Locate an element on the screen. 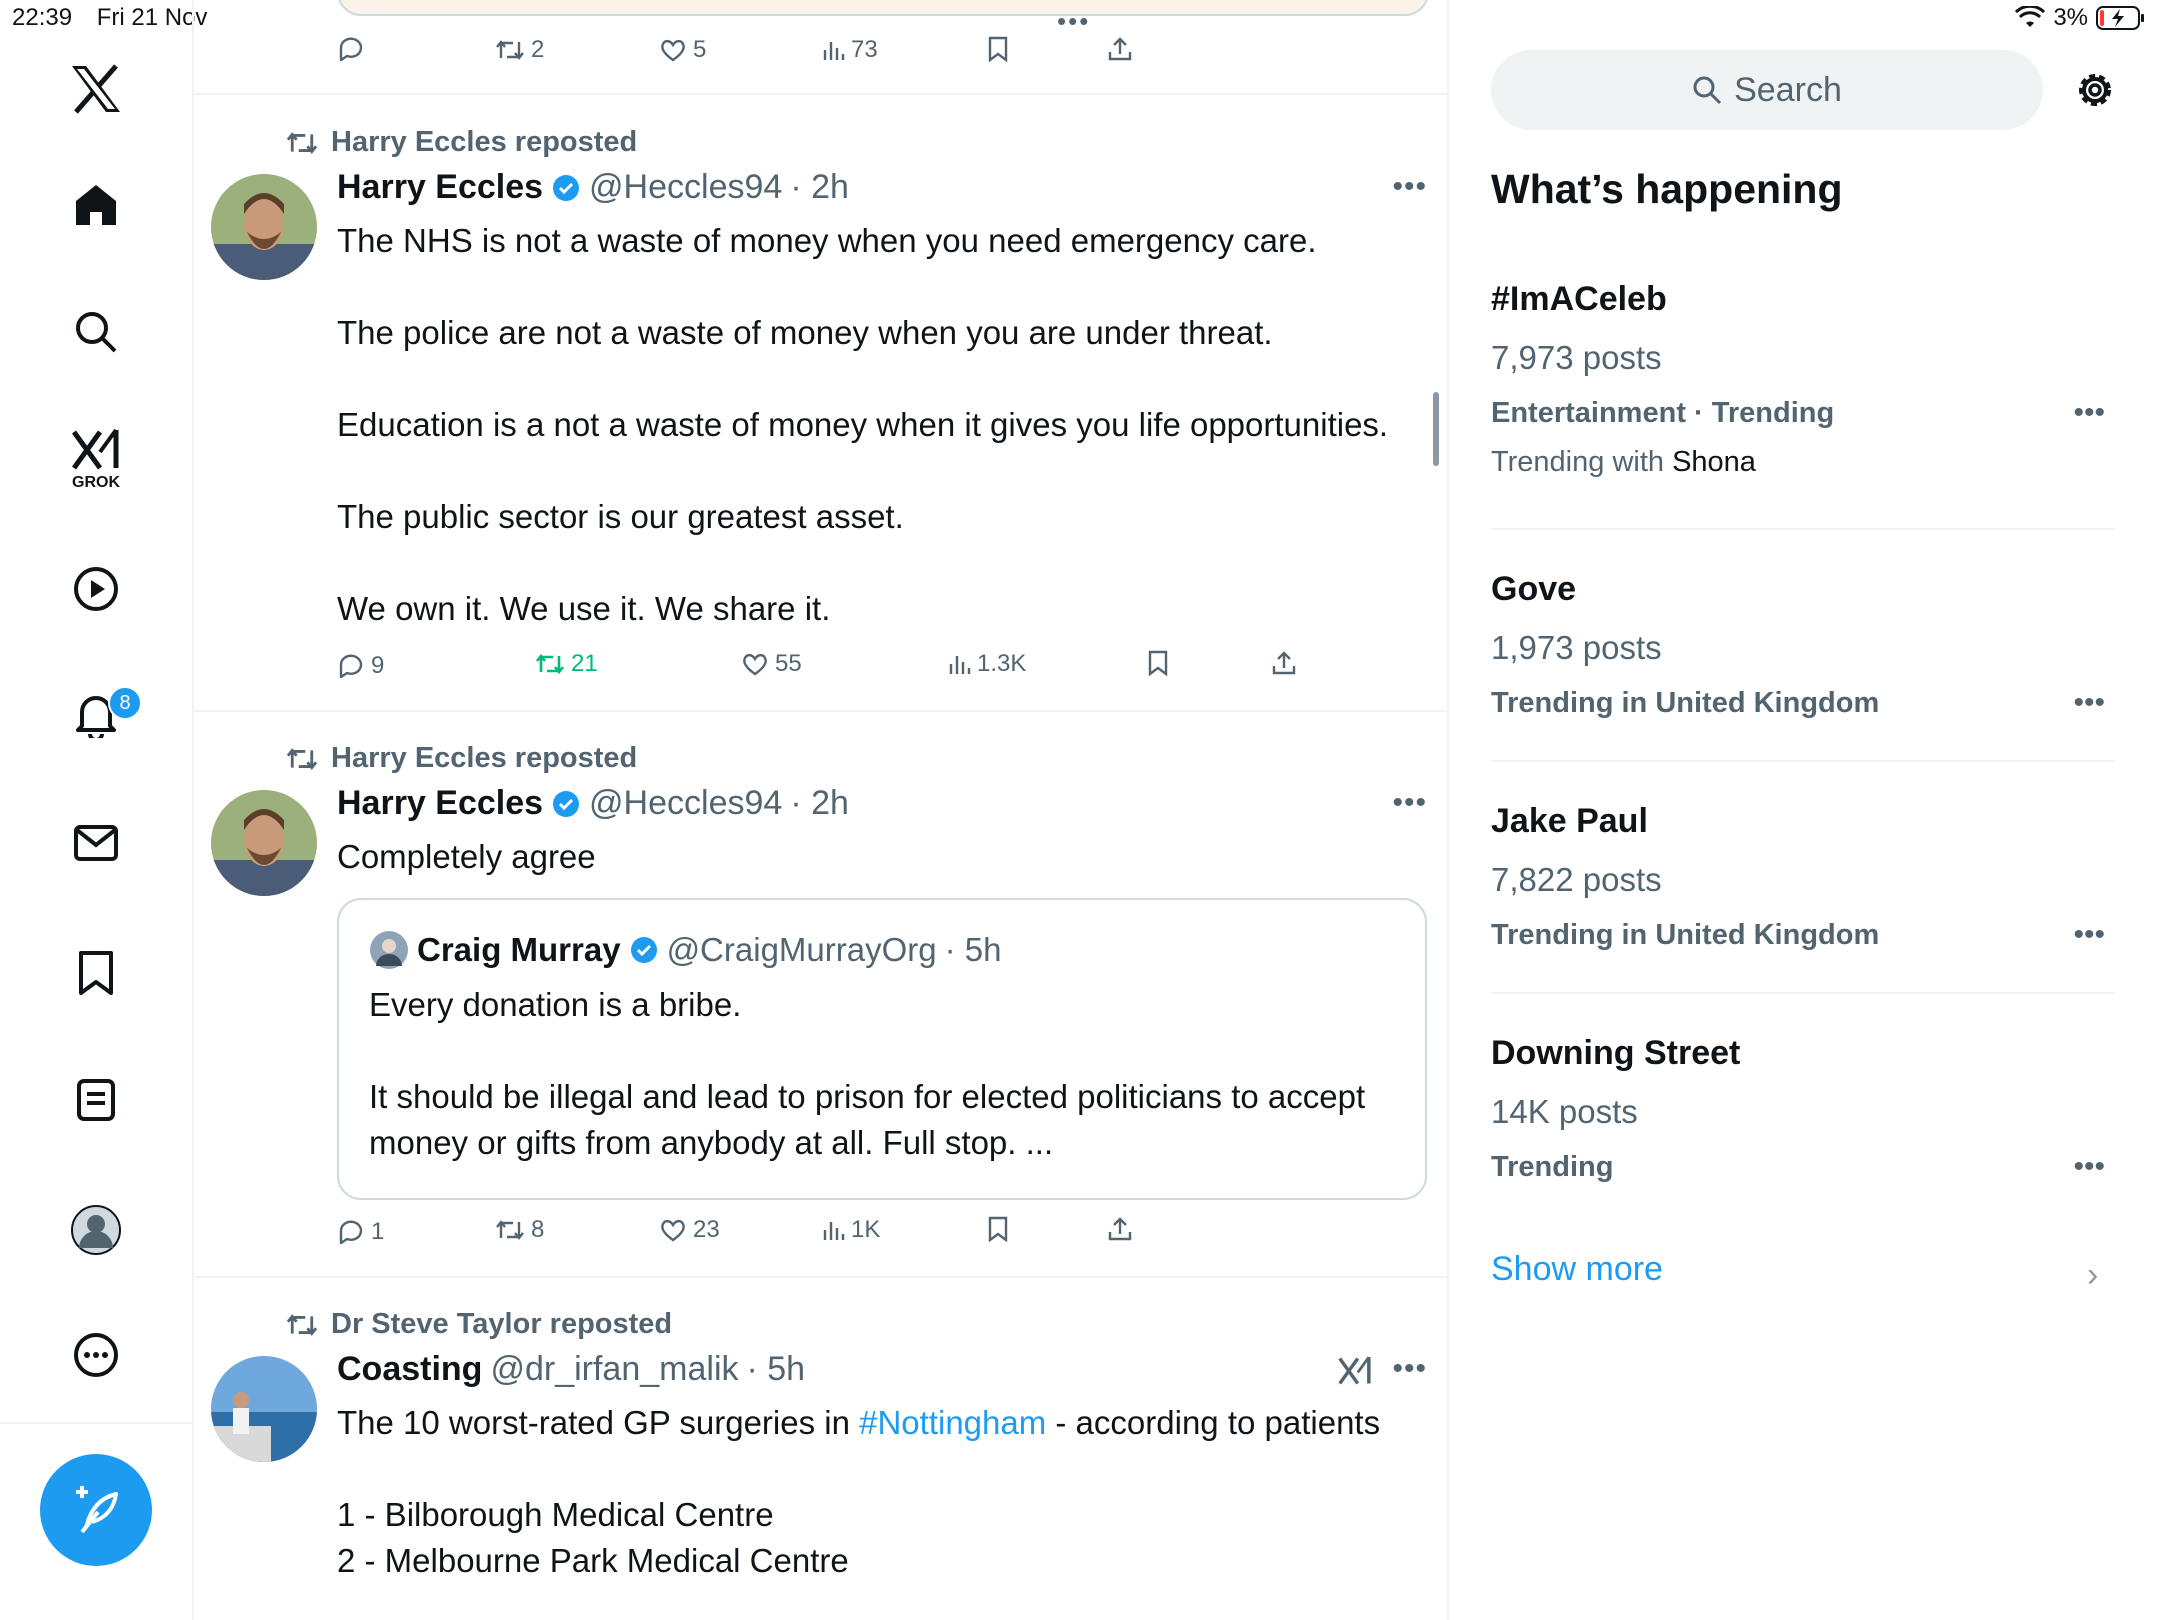 The height and width of the screenshot is (1620, 2160). compose-feather-icon is located at coordinates (97, 1510).